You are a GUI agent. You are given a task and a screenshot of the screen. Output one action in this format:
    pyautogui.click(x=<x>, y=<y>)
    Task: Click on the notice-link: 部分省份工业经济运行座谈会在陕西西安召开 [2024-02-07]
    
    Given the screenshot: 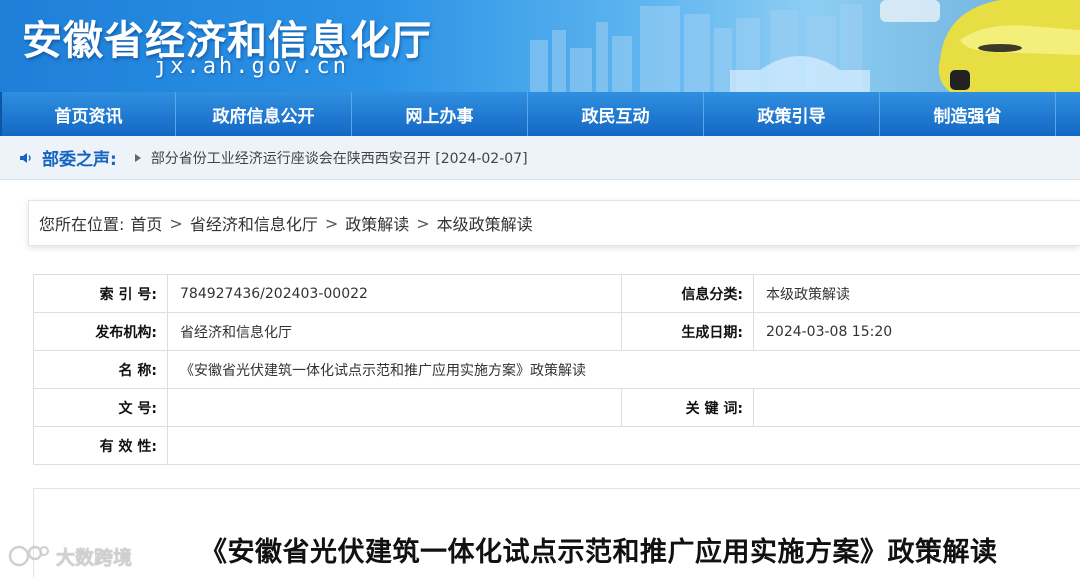 What is the action you would take?
    pyautogui.click(x=339, y=158)
    